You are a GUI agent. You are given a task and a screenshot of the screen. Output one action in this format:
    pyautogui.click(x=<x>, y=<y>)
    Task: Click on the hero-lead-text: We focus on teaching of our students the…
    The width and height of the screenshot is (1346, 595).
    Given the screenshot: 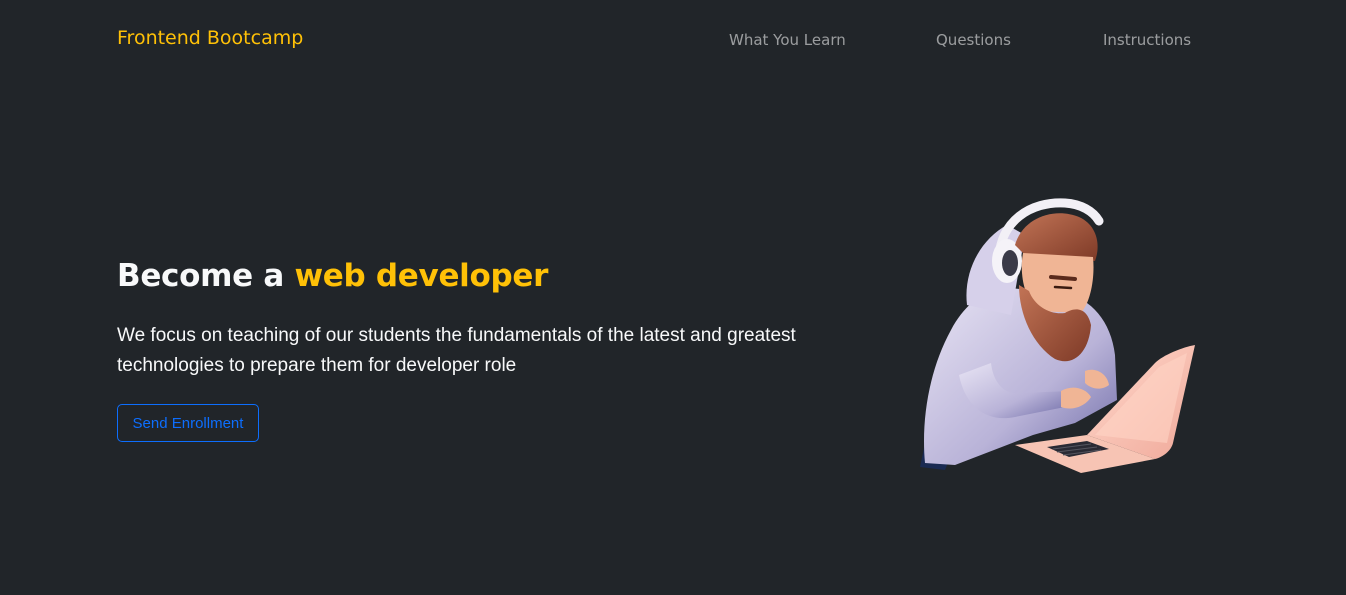 What is the action you would take?
    pyautogui.click(x=456, y=350)
    